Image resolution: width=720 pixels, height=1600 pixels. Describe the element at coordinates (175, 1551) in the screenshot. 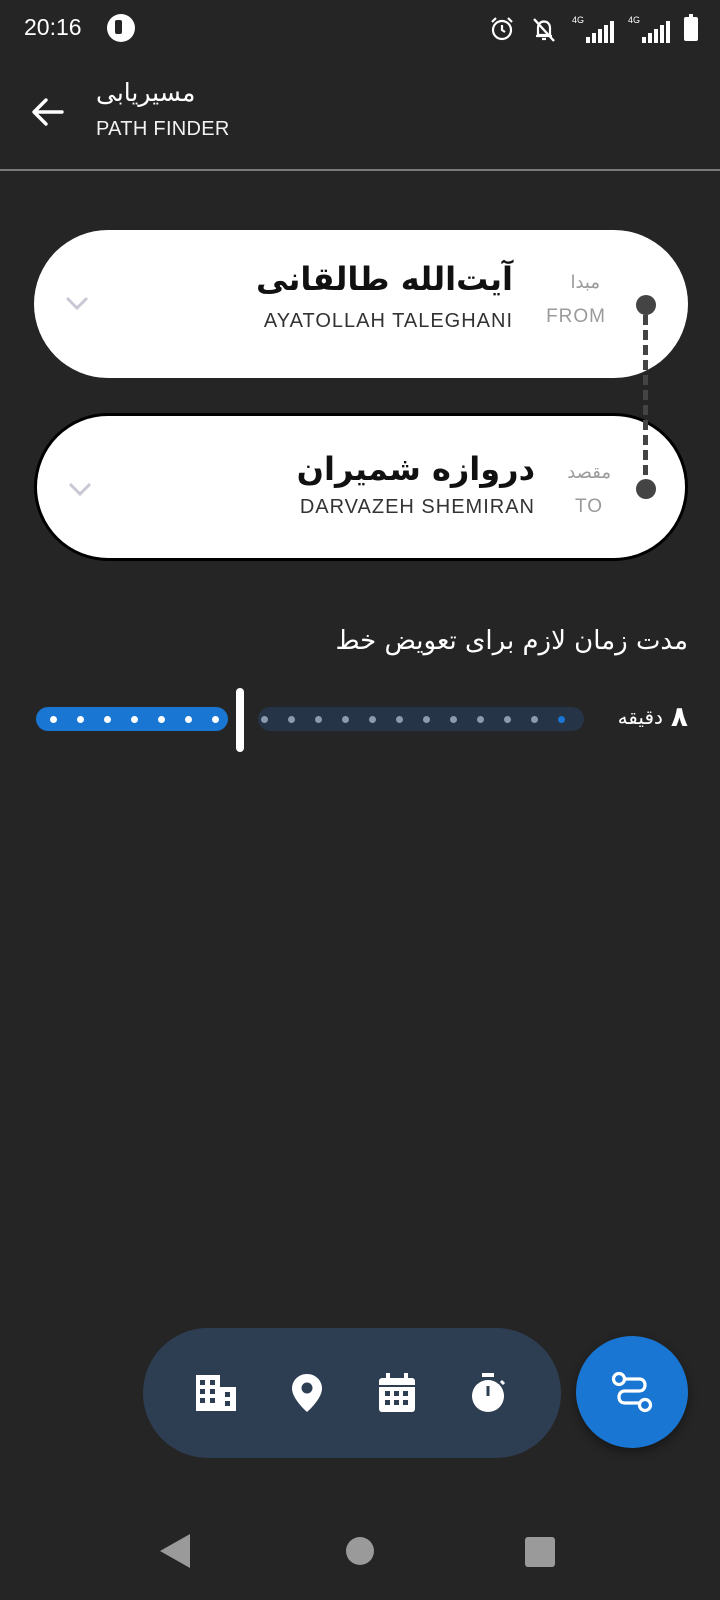

I see `nav-back-icon` at that location.